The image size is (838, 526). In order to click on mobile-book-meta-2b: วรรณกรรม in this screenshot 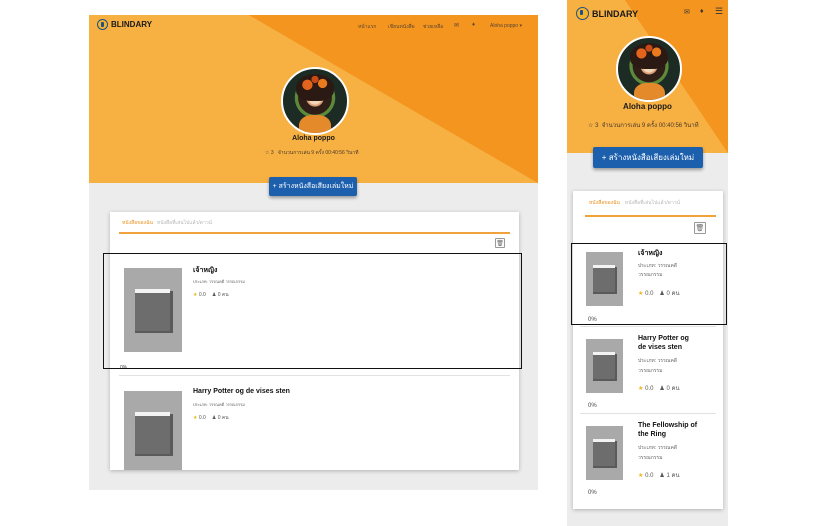, I will do `click(650, 371)`.